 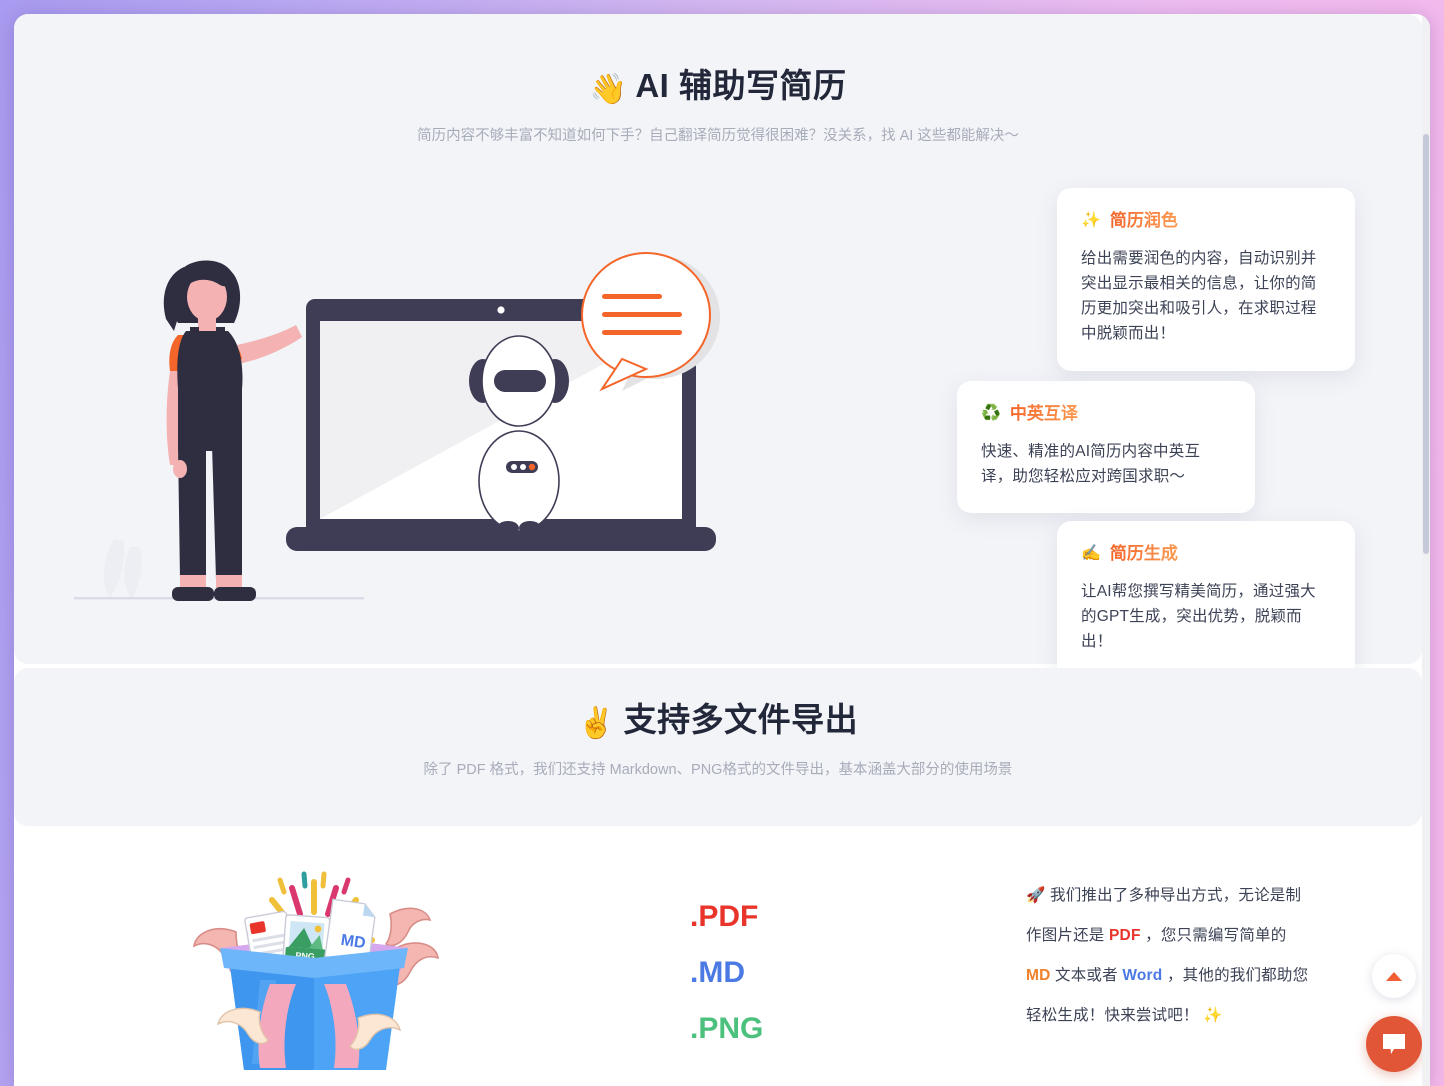 What do you see at coordinates (1206, 221) in the screenshot?
I see `feature-card-title-row: ✨ 简历润色` at bounding box center [1206, 221].